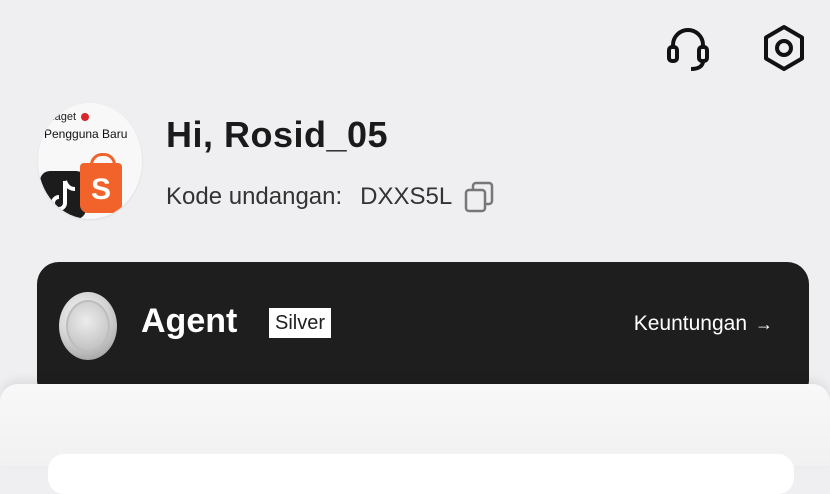 This screenshot has width=830, height=494. What do you see at coordinates (85, 117) in the screenshot?
I see `promo-dot-icon` at bounding box center [85, 117].